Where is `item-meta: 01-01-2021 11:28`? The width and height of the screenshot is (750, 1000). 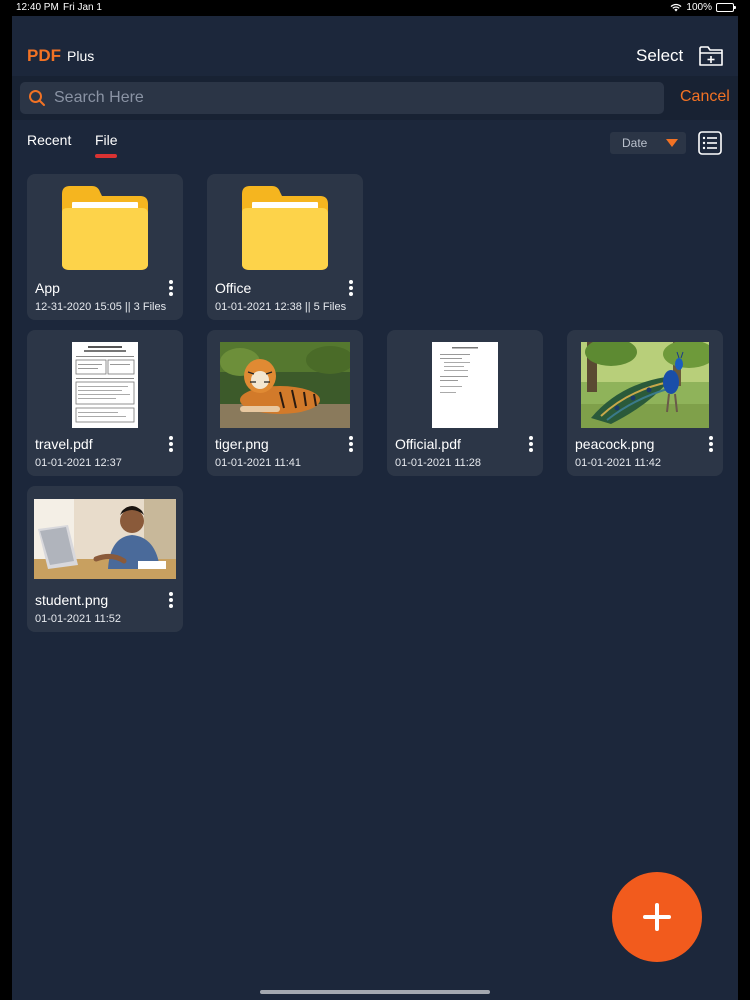 item-meta: 01-01-2021 11:28 is located at coordinates (438, 463).